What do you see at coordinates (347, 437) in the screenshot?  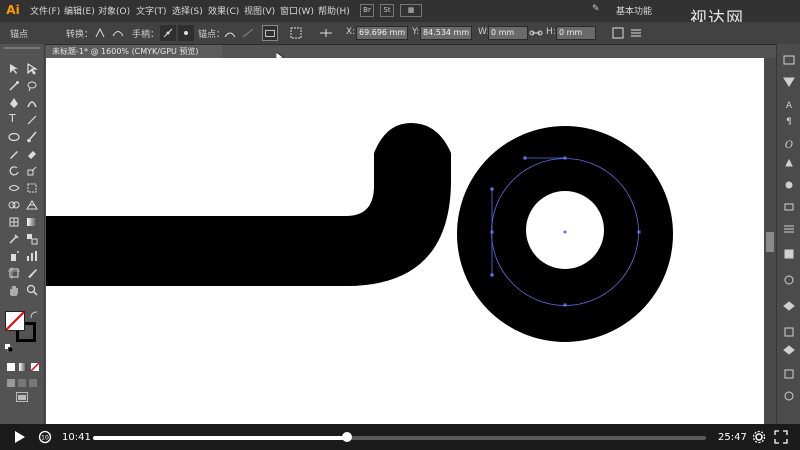 I see `progress-knob` at bounding box center [347, 437].